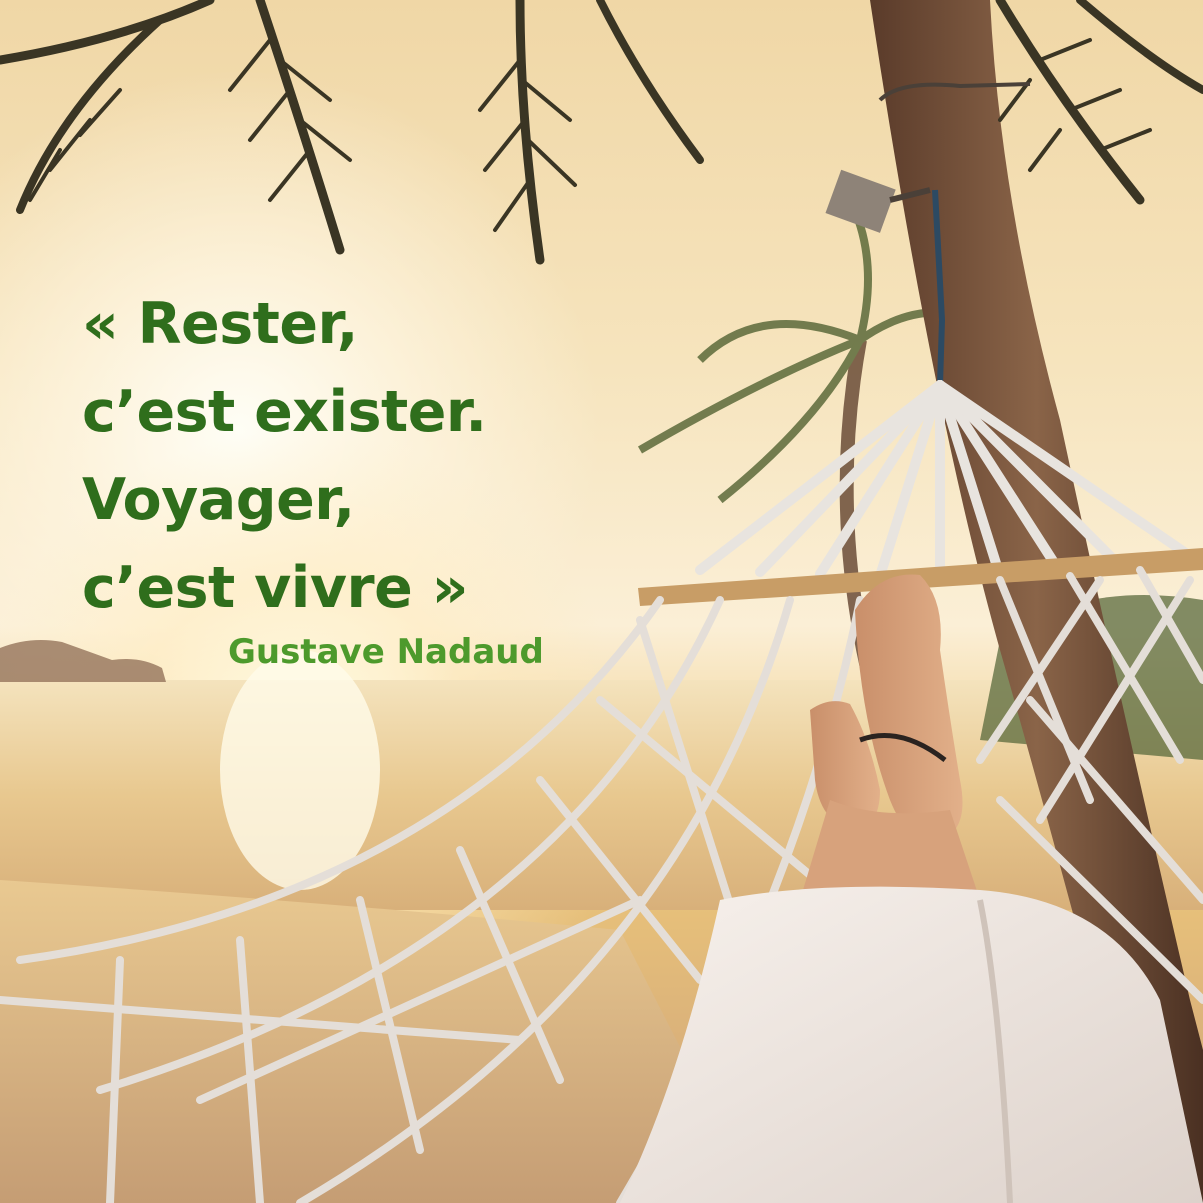 The height and width of the screenshot is (1203, 1203). Describe the element at coordinates (220, 324) in the screenshot. I see `quote-line-1: « Rester,` at that location.